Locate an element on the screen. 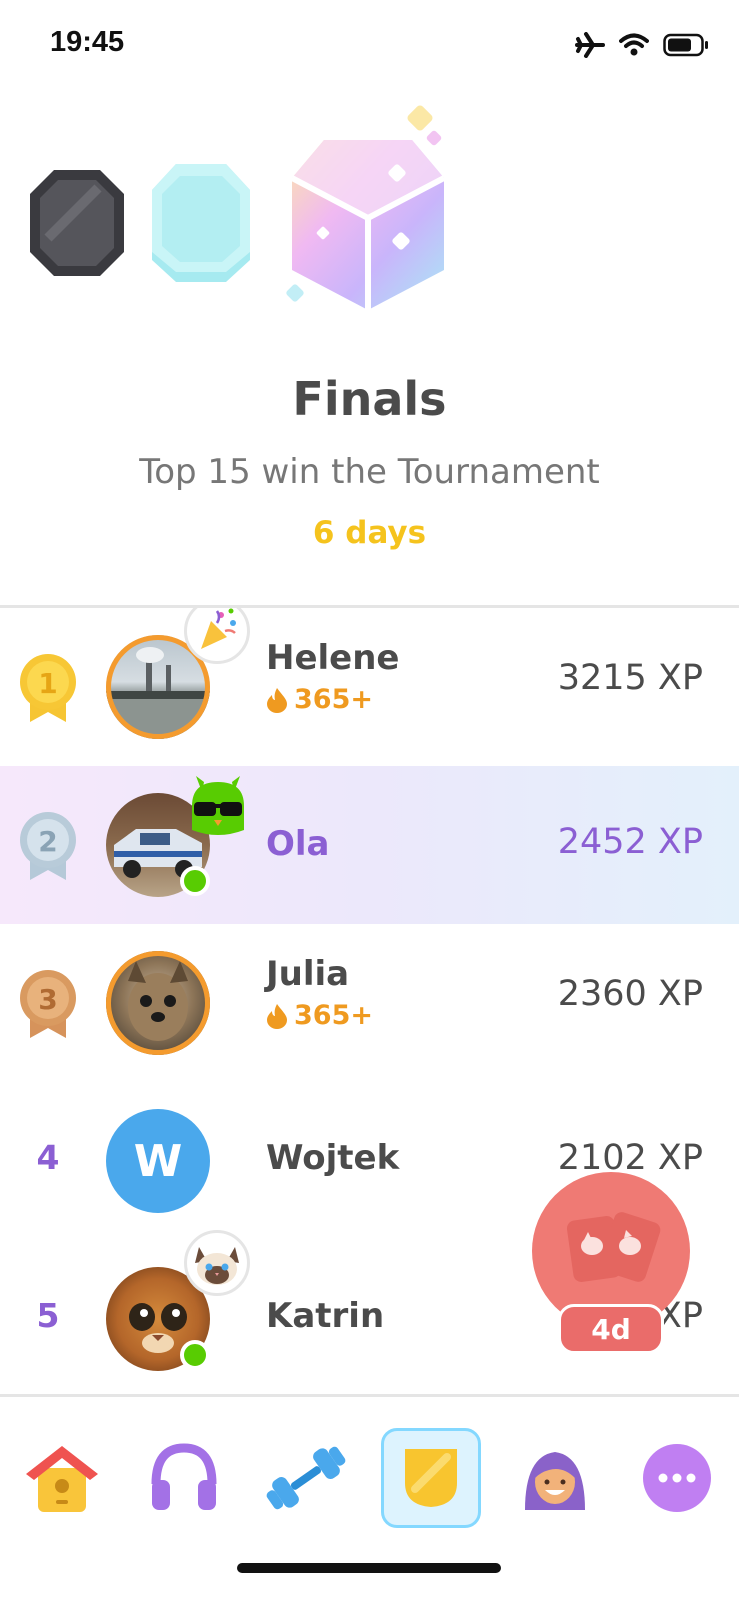 This screenshot has height=1600, width=739. bronze-medal-icon: 3 is located at coordinates (48, 1004).